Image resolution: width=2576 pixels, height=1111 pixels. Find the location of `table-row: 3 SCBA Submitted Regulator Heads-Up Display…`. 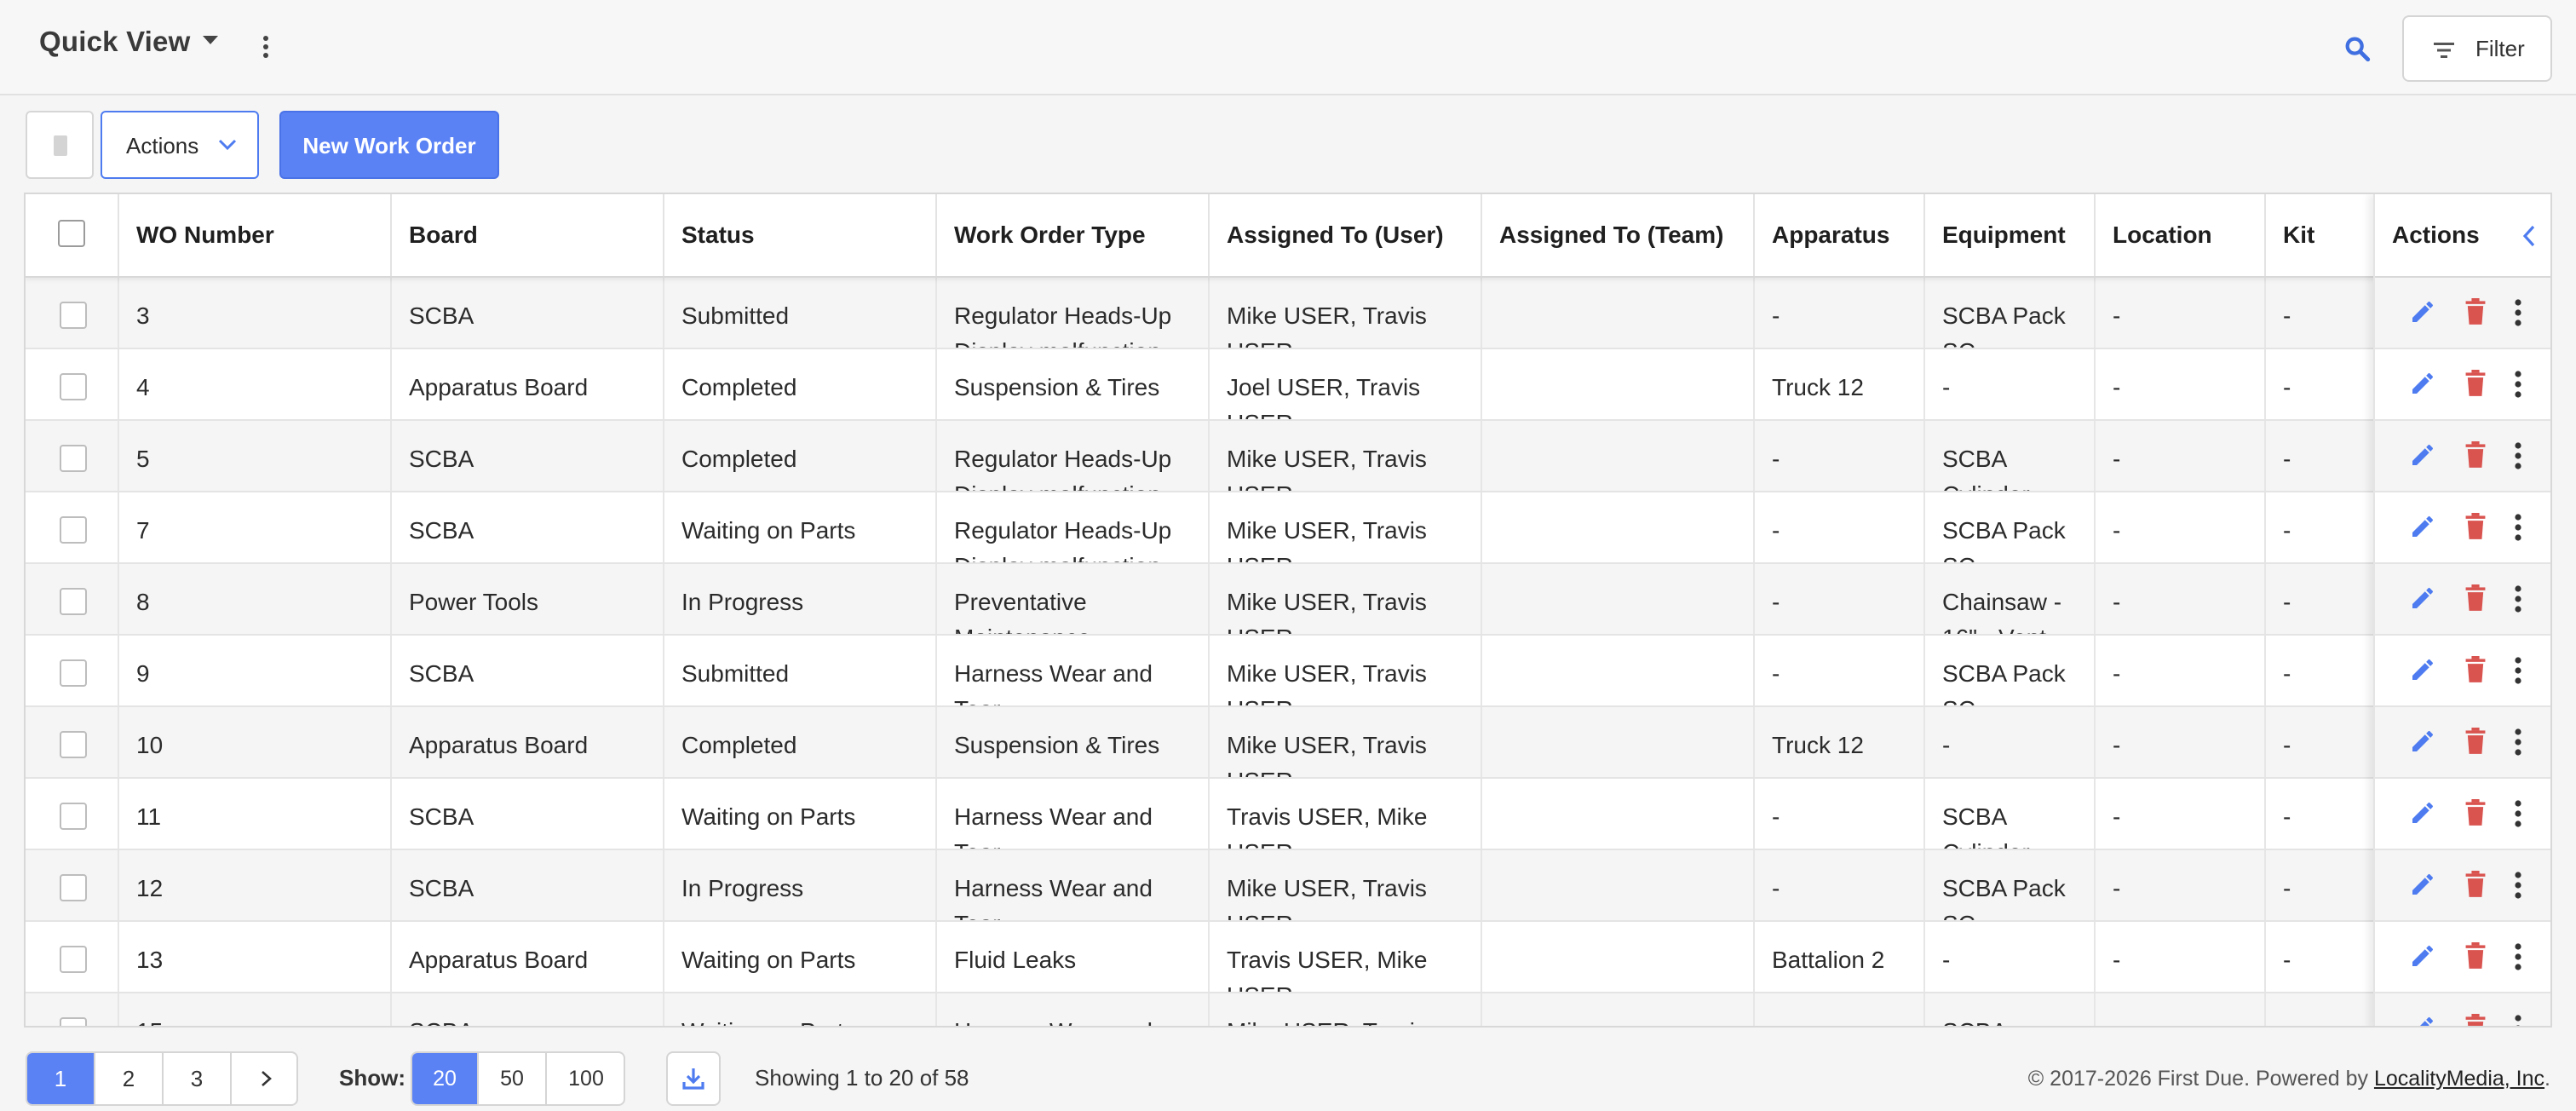

table-row: 3 SCBA Submitted Regulator Heads-Up Display… is located at coordinates (1288, 313).